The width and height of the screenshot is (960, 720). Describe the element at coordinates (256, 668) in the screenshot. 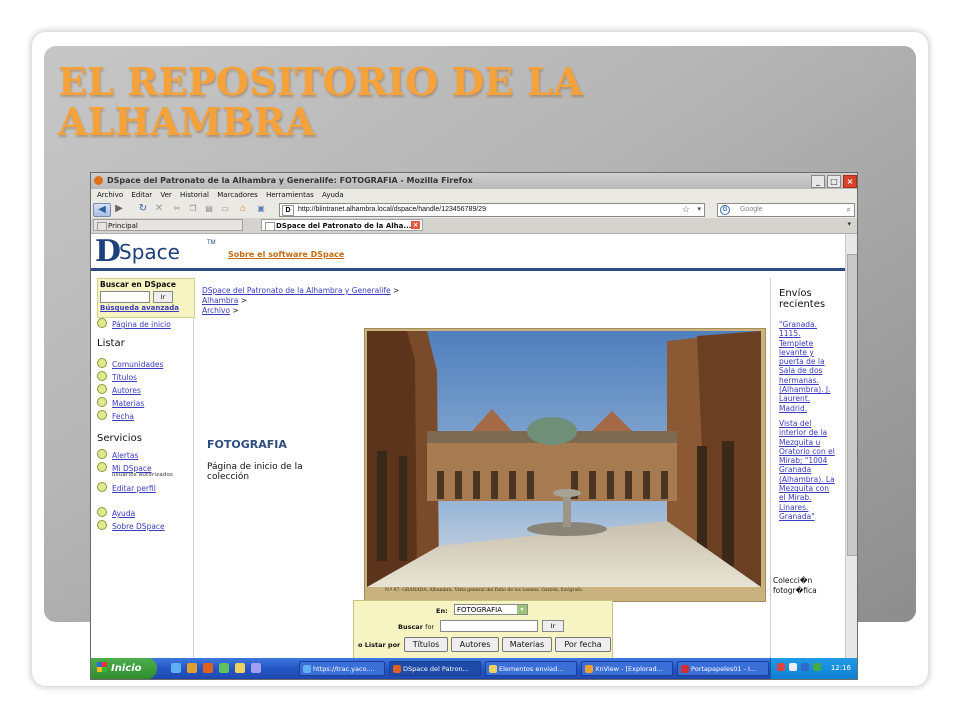

I see `quicklaunch-desktop-icon` at that location.